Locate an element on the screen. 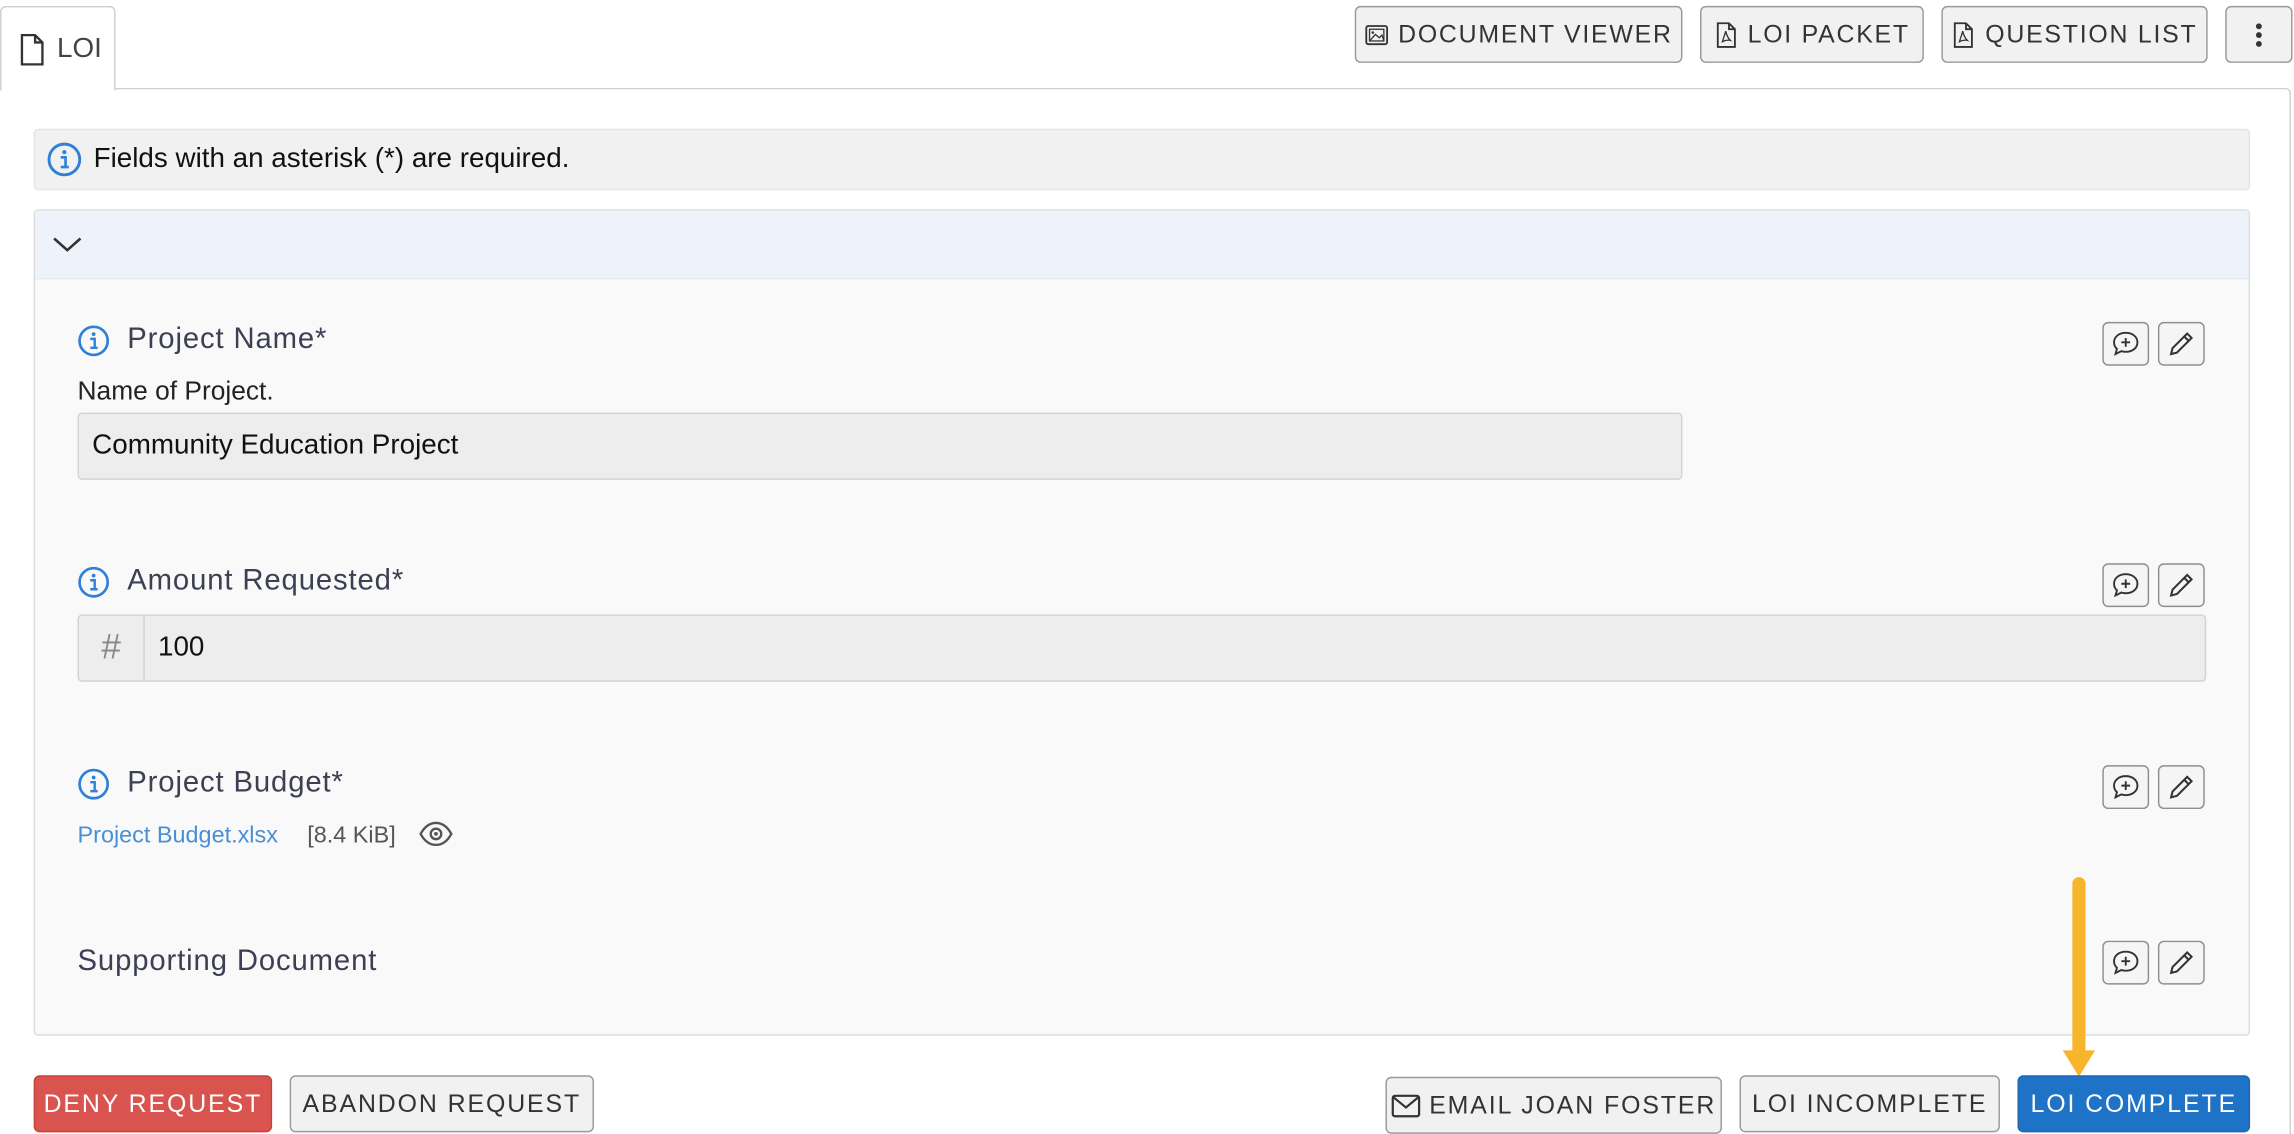  annotation-arrow-icon is located at coordinates (2079, 977).